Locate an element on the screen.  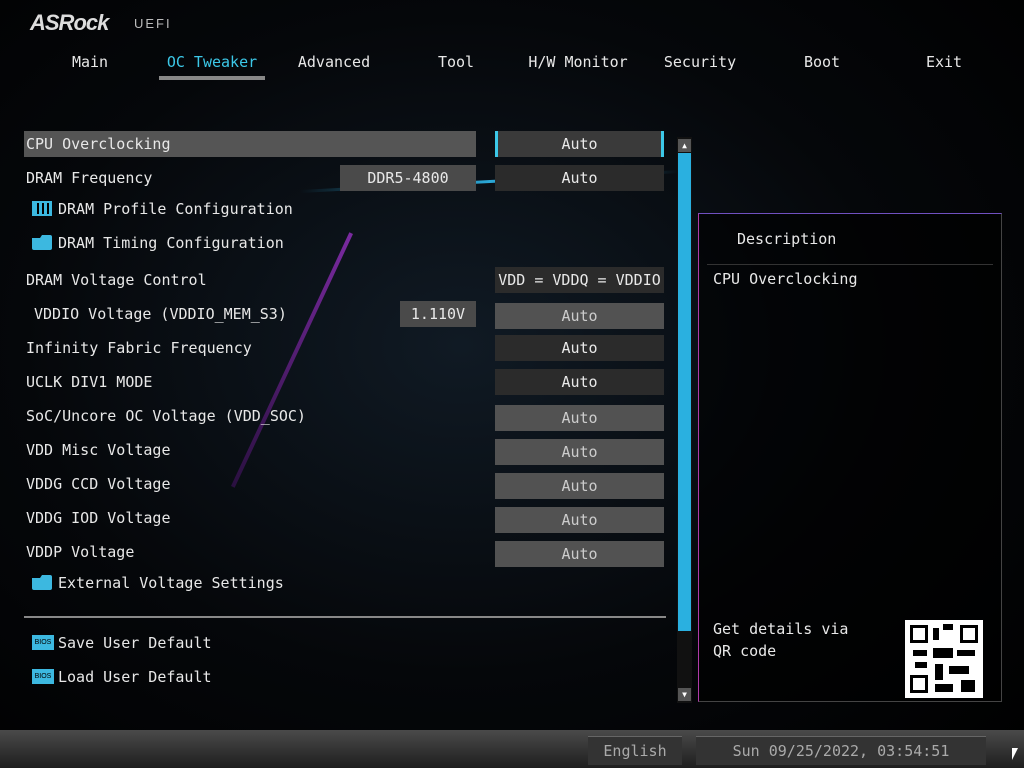
action-label: Save User Default is located at coordinates (135, 643).